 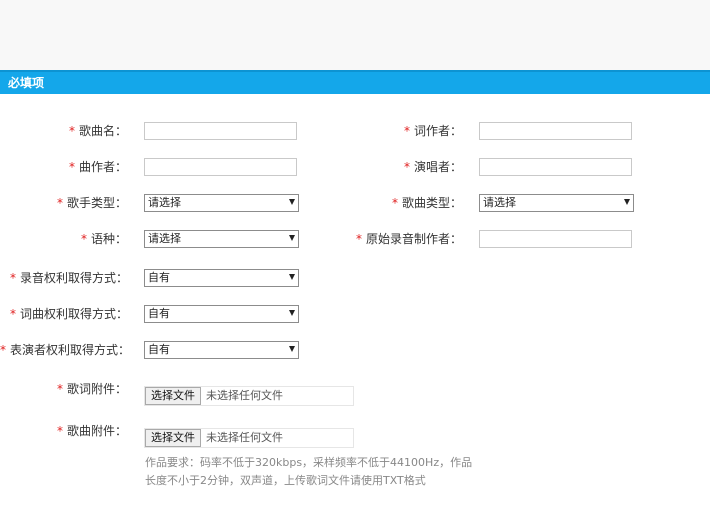 I want to click on song-type-selected: 请选择, so click(x=499, y=202).